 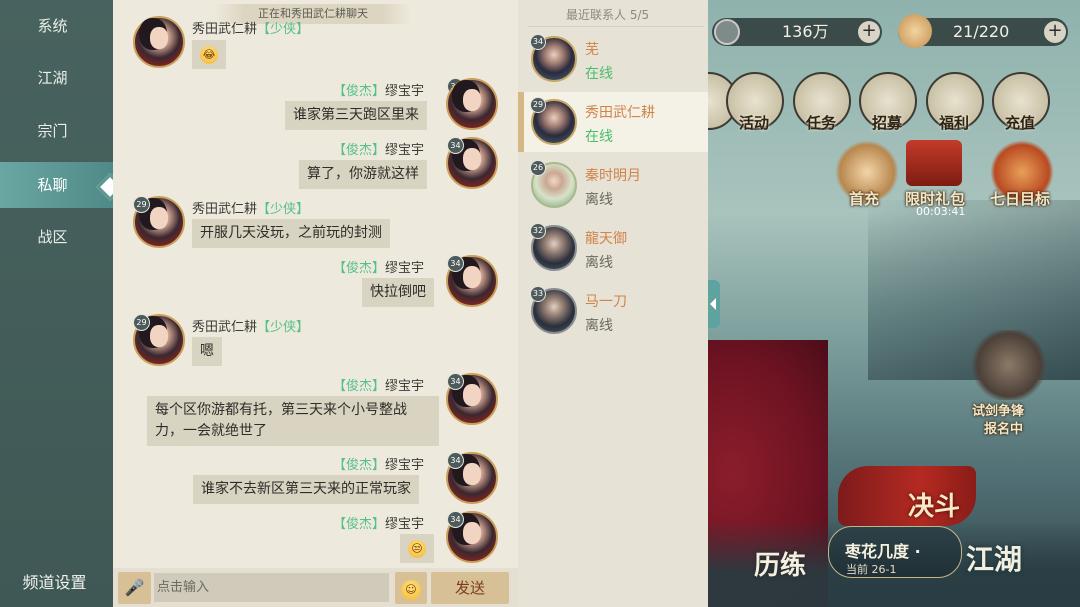 I want to click on stamina-bar: 21/220 +, so click(x=983, y=31).